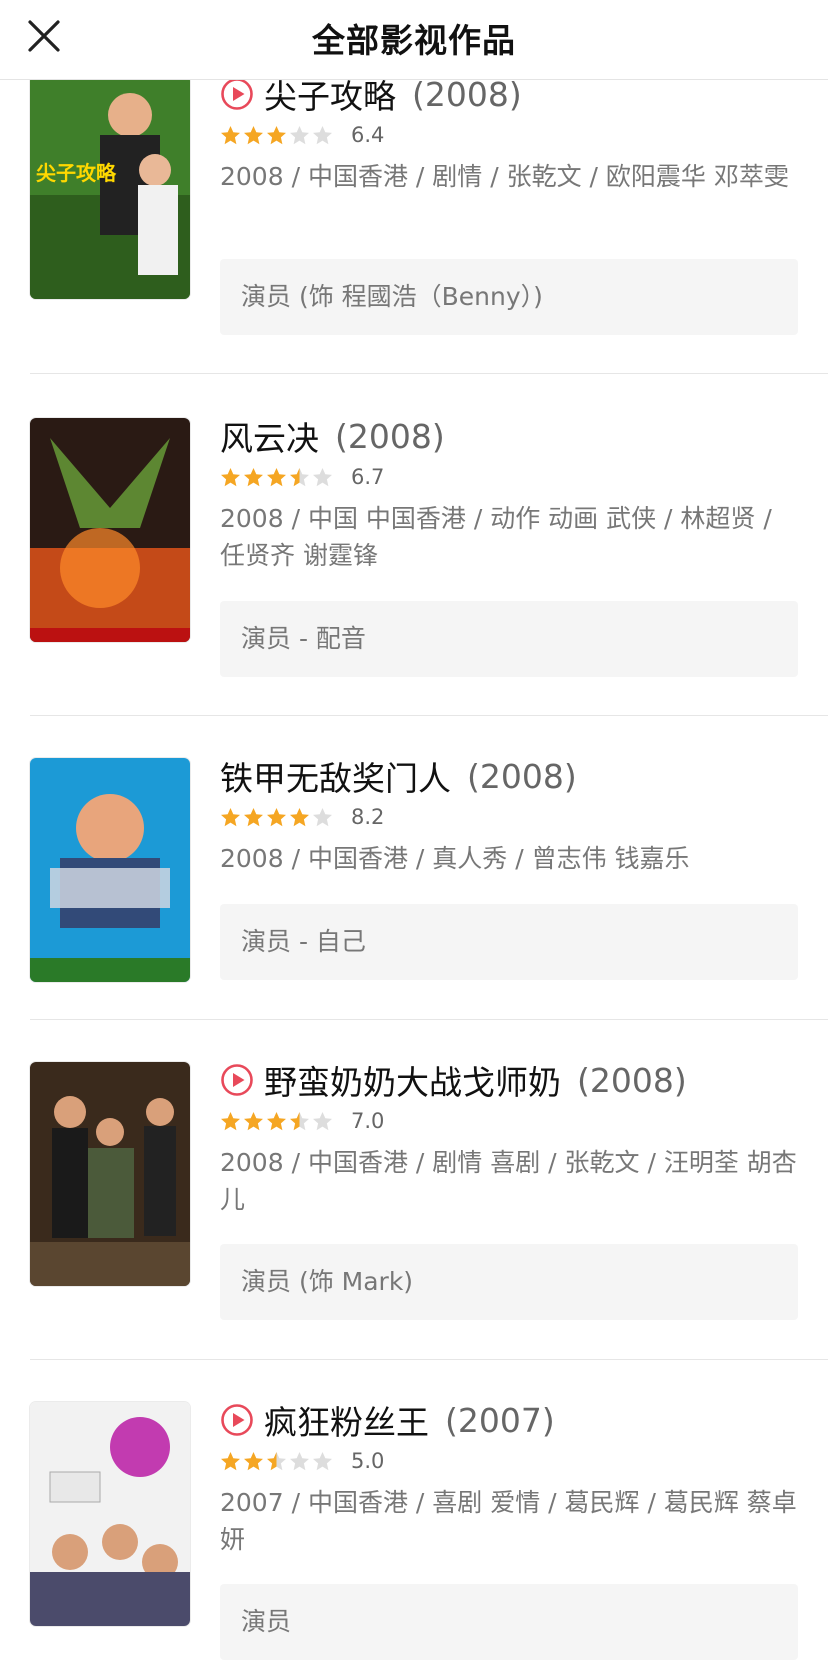  I want to click on role-box: 演员, so click(509, 1622).